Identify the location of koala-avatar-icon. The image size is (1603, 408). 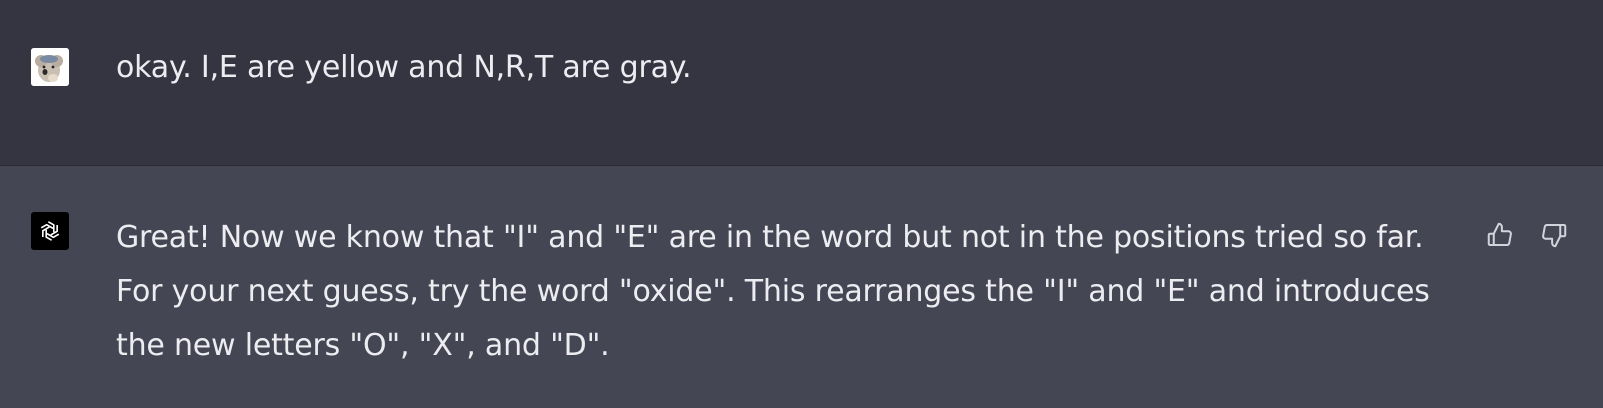
(50, 67).